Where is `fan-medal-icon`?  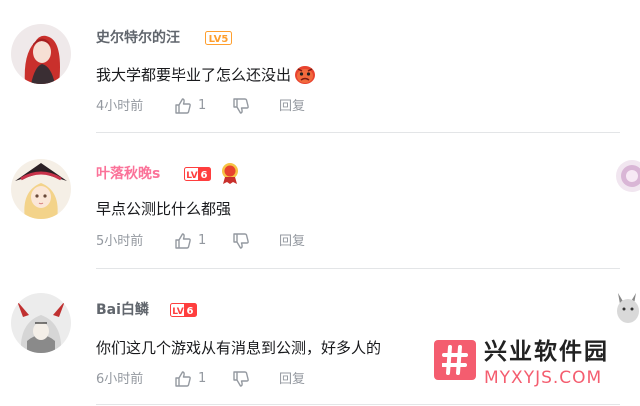
fan-medal-icon is located at coordinates (230, 173).